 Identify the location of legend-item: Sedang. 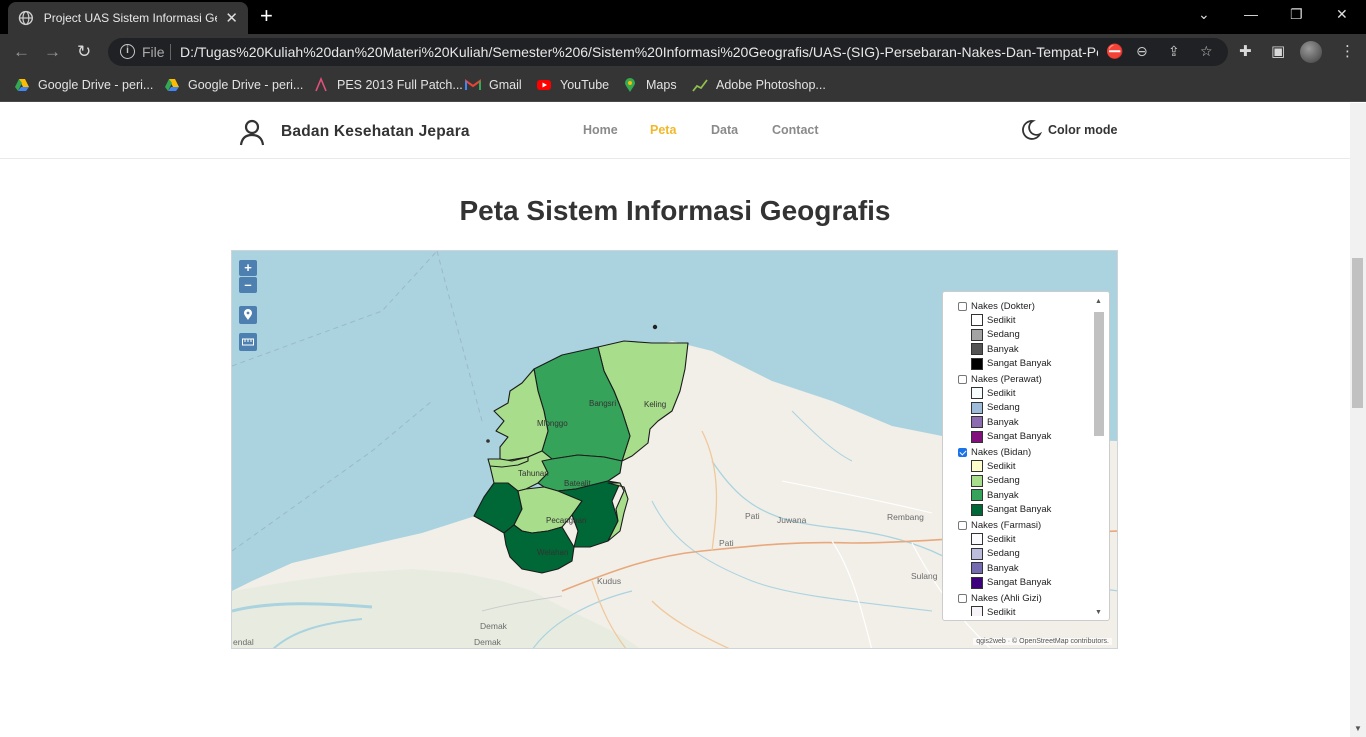
(1021, 481).